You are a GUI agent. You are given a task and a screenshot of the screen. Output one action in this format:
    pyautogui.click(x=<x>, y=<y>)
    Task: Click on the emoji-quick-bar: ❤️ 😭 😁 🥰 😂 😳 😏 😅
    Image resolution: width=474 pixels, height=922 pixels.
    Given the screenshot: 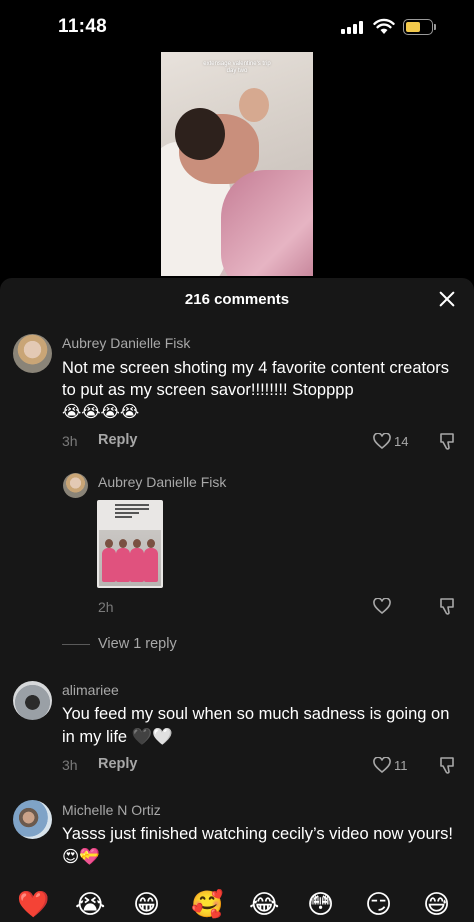 What is the action you would take?
    pyautogui.click(x=237, y=904)
    